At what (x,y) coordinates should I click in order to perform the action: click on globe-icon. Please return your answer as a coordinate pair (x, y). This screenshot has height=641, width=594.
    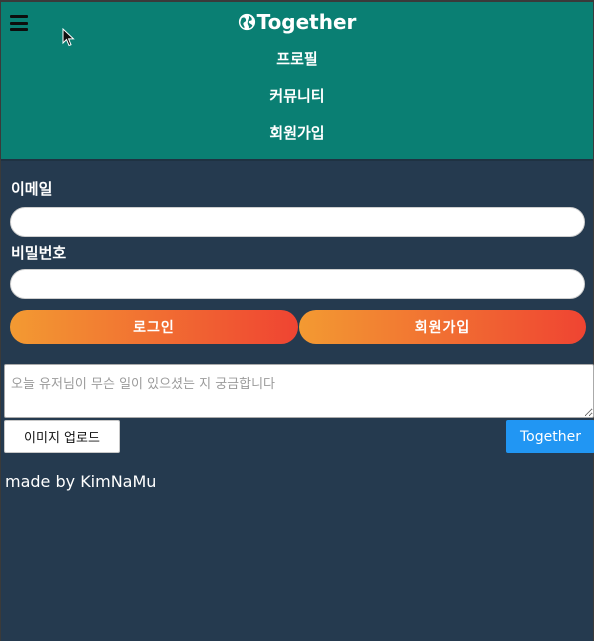
    Looking at the image, I should click on (246, 22).